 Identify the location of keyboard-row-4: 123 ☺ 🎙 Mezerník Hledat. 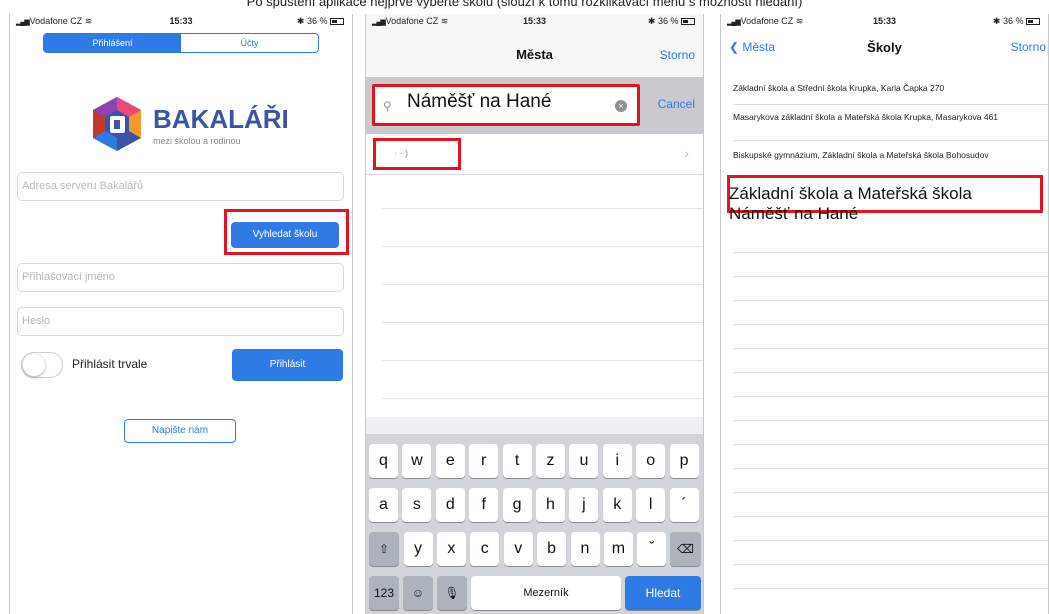
(534, 593).